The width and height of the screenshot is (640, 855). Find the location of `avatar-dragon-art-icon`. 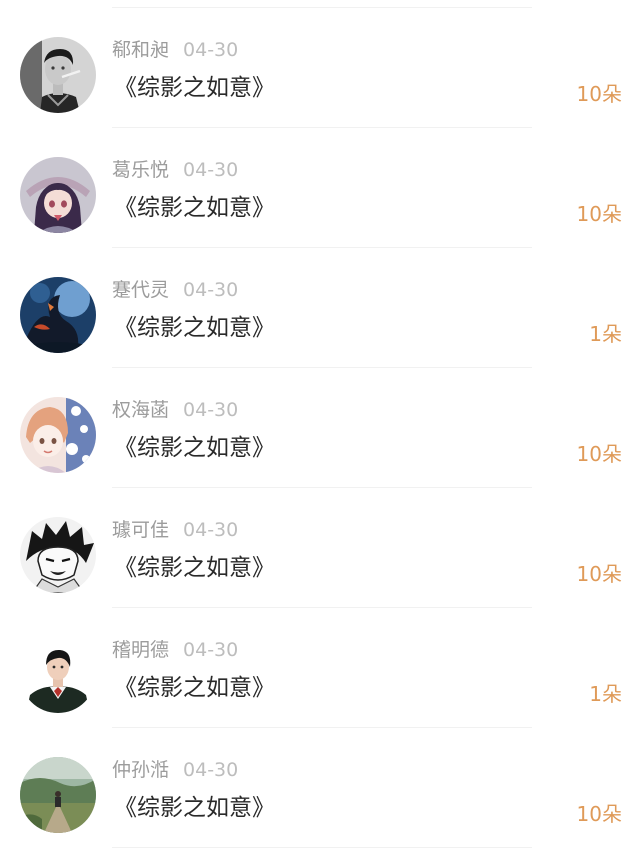

avatar-dragon-art-icon is located at coordinates (58, 315).